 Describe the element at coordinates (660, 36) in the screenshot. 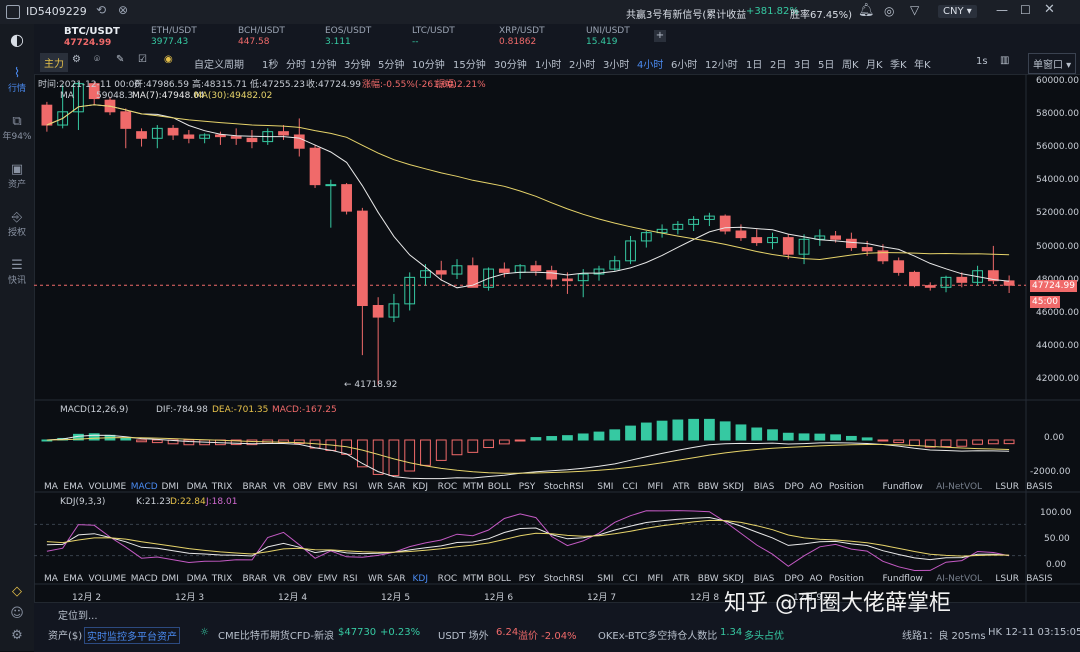

I see `add-ticker-button: +` at that location.